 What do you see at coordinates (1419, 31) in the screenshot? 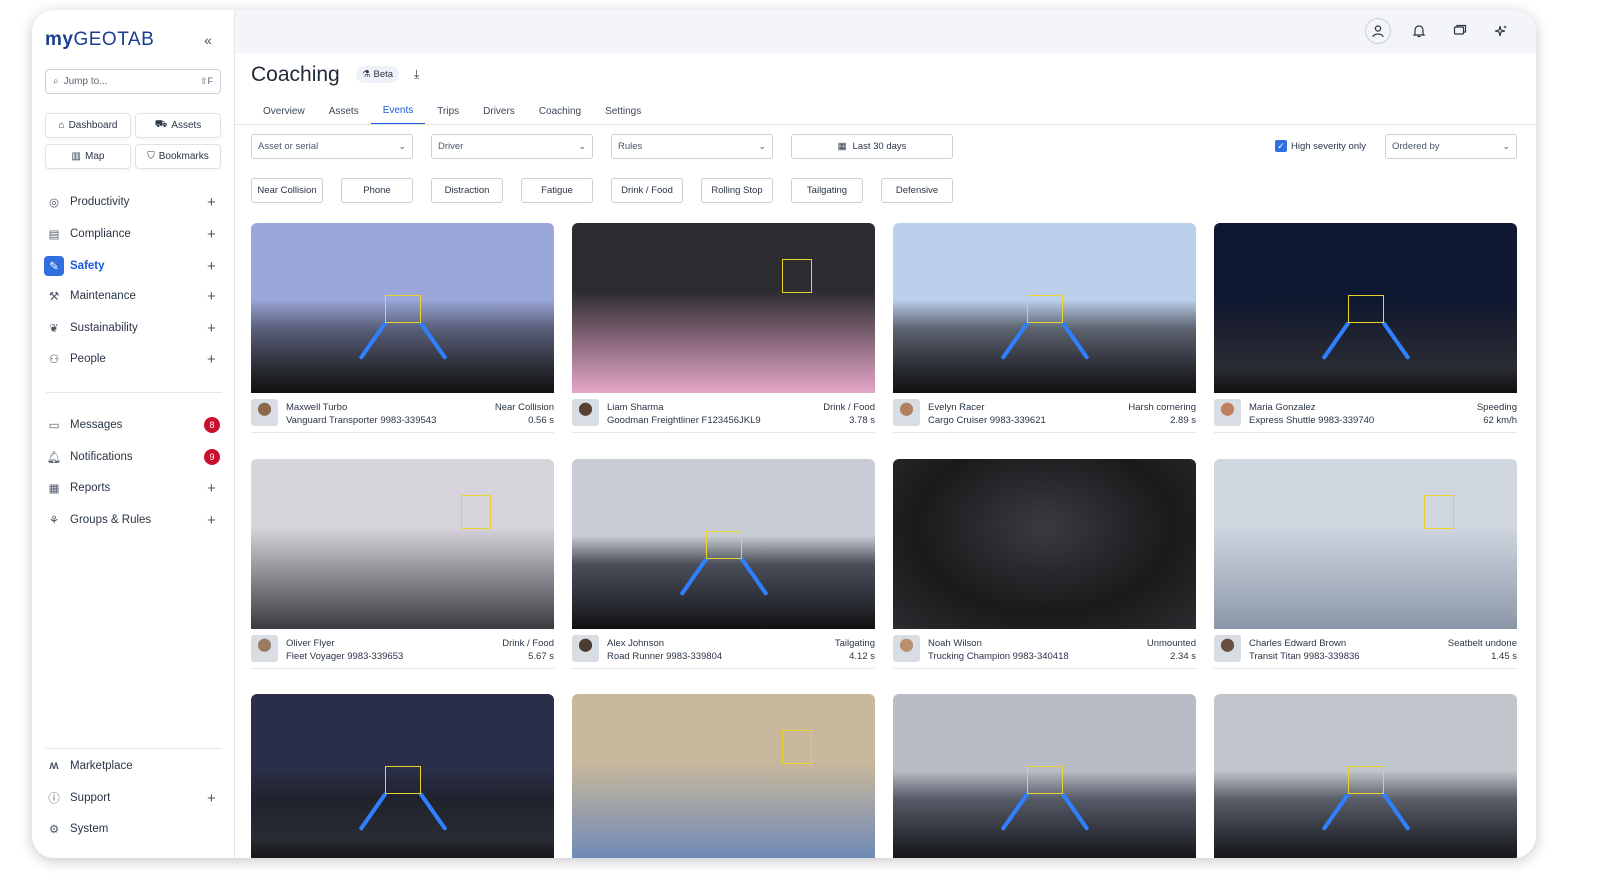
I see `bell-icon` at bounding box center [1419, 31].